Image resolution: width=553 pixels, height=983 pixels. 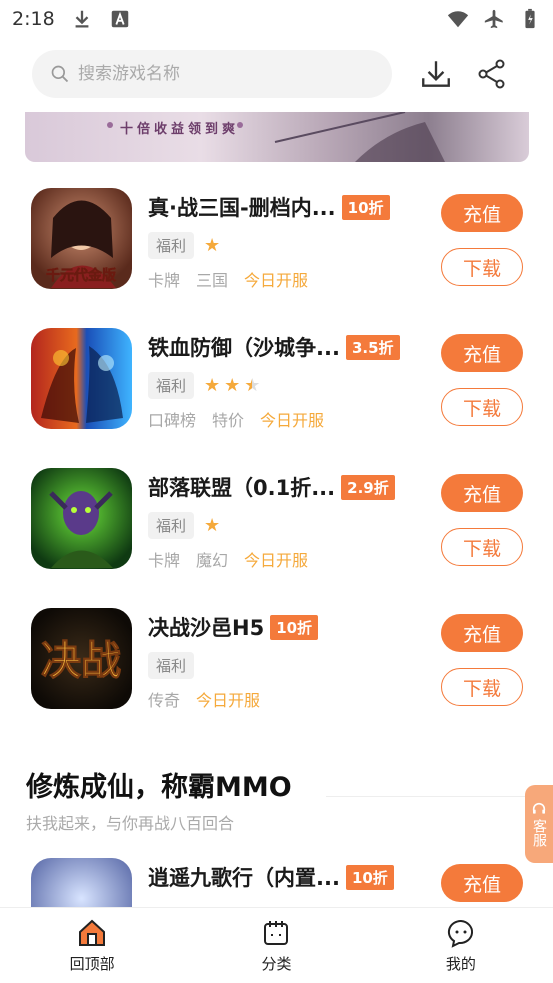 I want to click on game-icon: 千元代金版, so click(x=81, y=238).